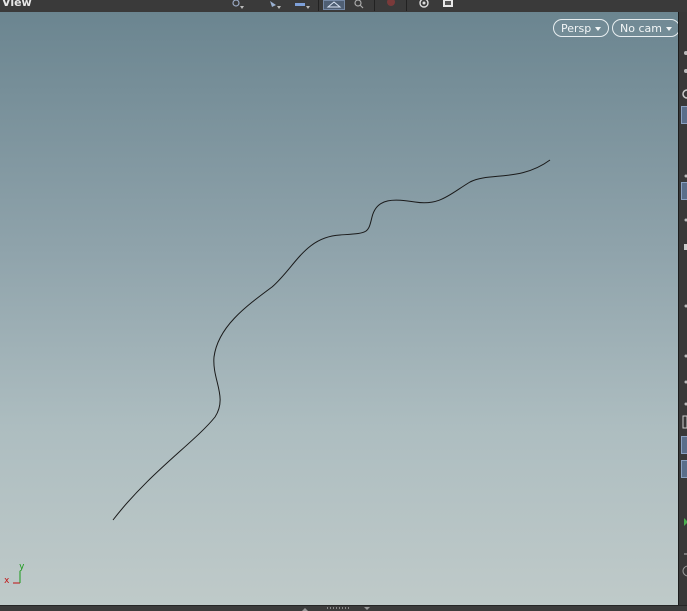  Describe the element at coordinates (305, 608) in the screenshot. I see `chevron-up-icon` at that location.